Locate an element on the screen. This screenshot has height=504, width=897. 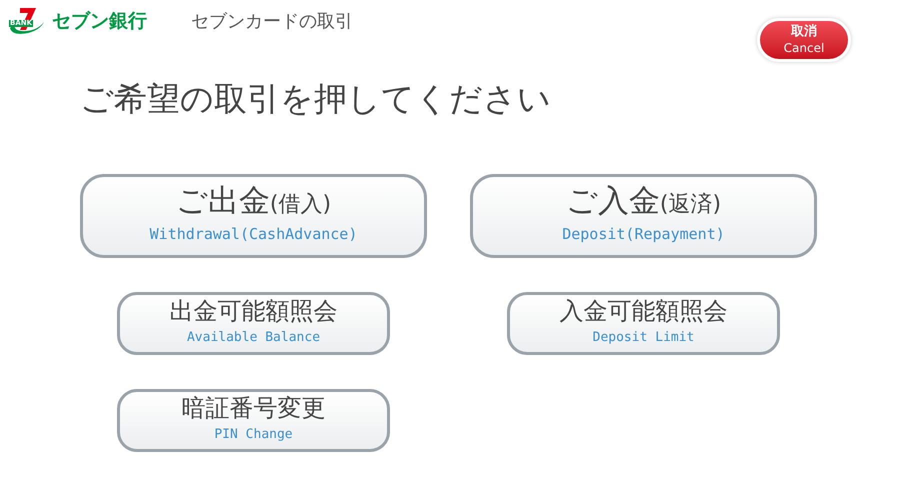
logo-text: セブン銀行 is located at coordinates (99, 21).